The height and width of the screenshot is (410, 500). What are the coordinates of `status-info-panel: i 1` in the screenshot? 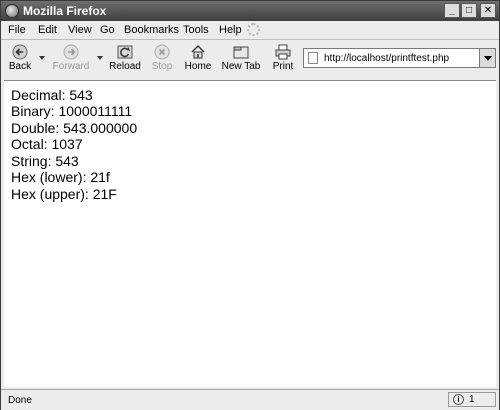 It's located at (472, 399).